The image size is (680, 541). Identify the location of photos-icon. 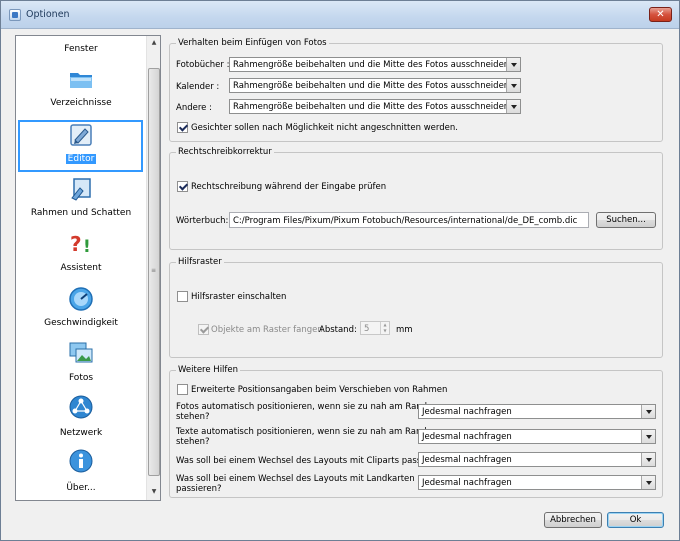
(81, 352).